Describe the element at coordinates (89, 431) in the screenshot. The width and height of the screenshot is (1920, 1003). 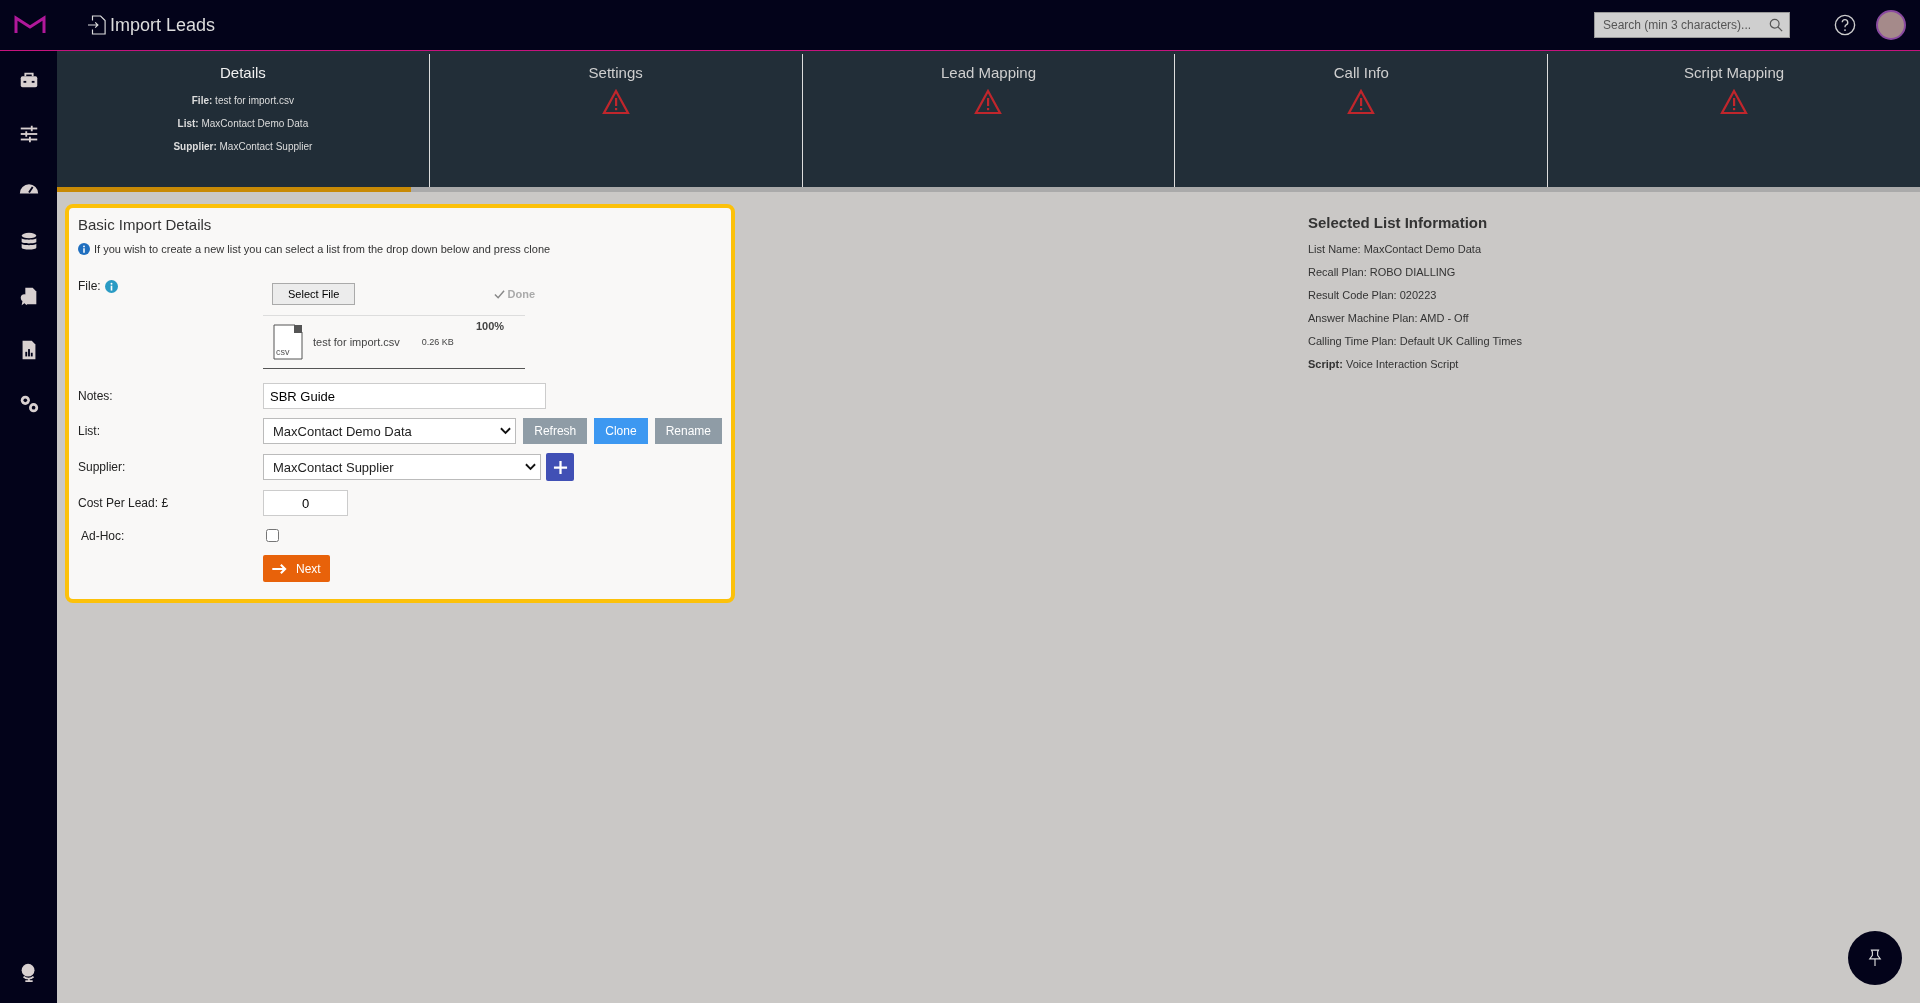
I see `field-label: List:` at that location.